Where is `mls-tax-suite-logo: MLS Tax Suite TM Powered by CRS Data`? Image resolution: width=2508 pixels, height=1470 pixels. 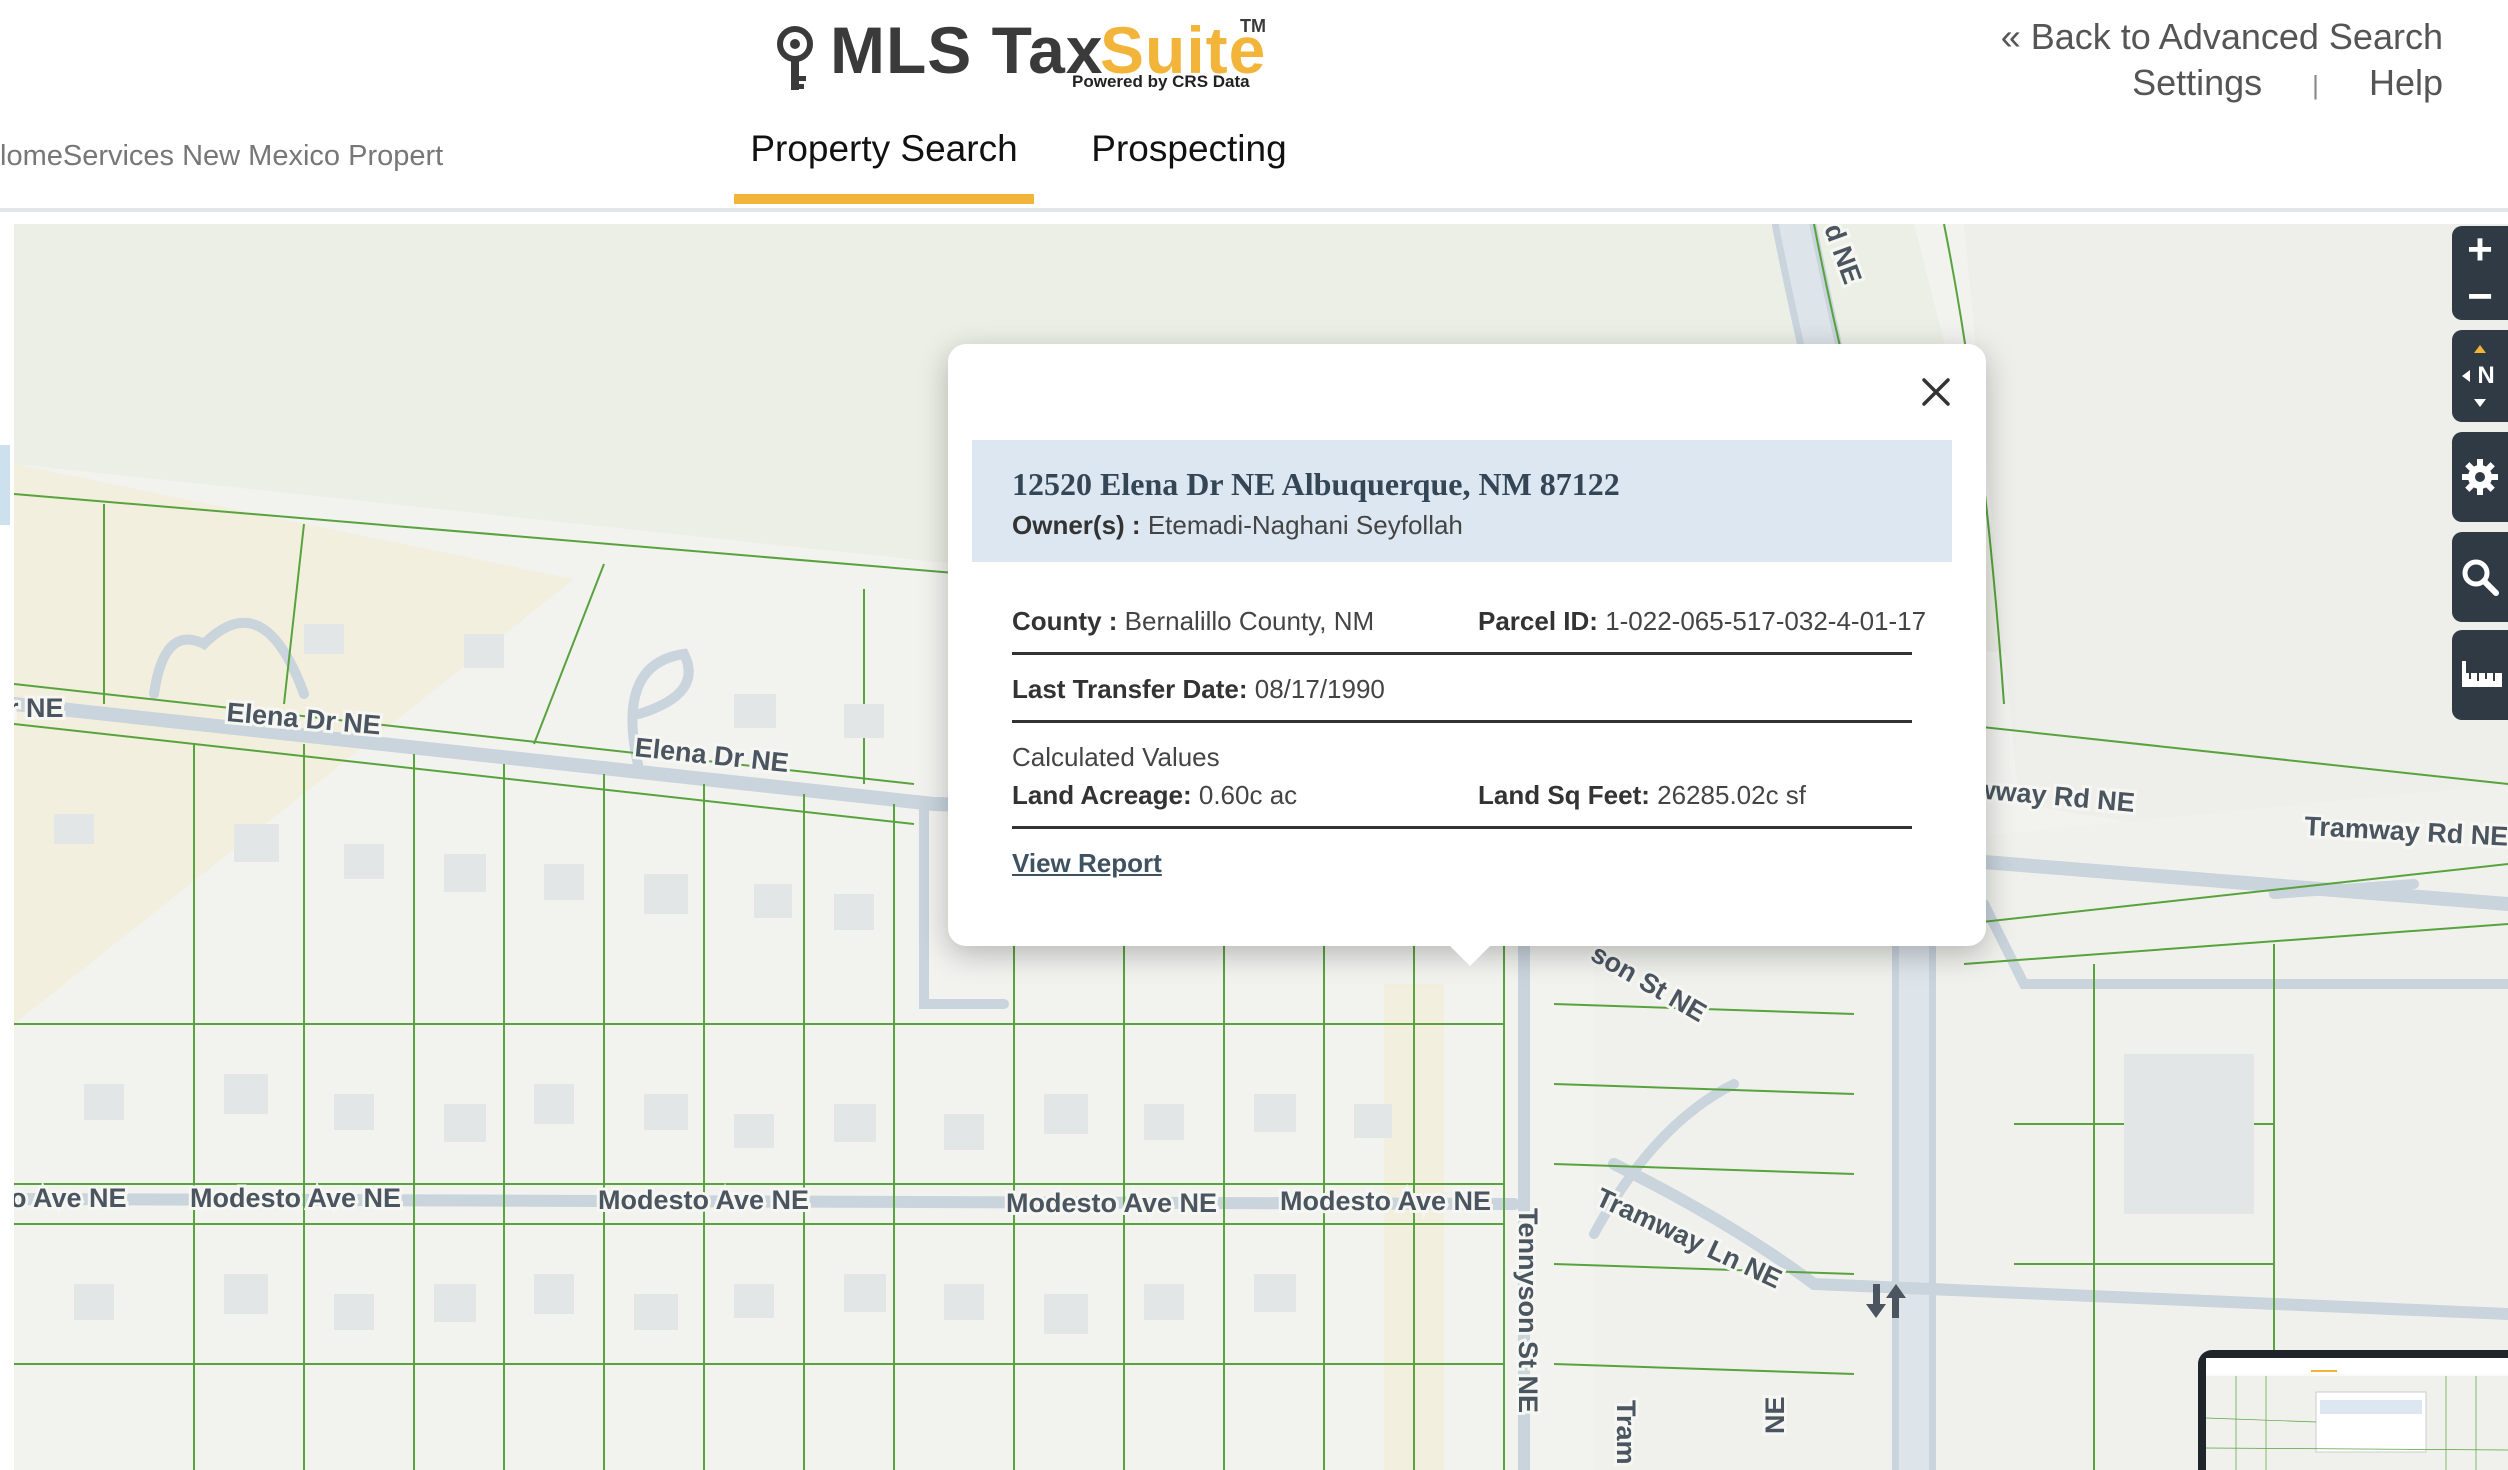 mls-tax-suite-logo: MLS Tax Suite TM Powered by CRS Data is located at coordinates (1020, 57).